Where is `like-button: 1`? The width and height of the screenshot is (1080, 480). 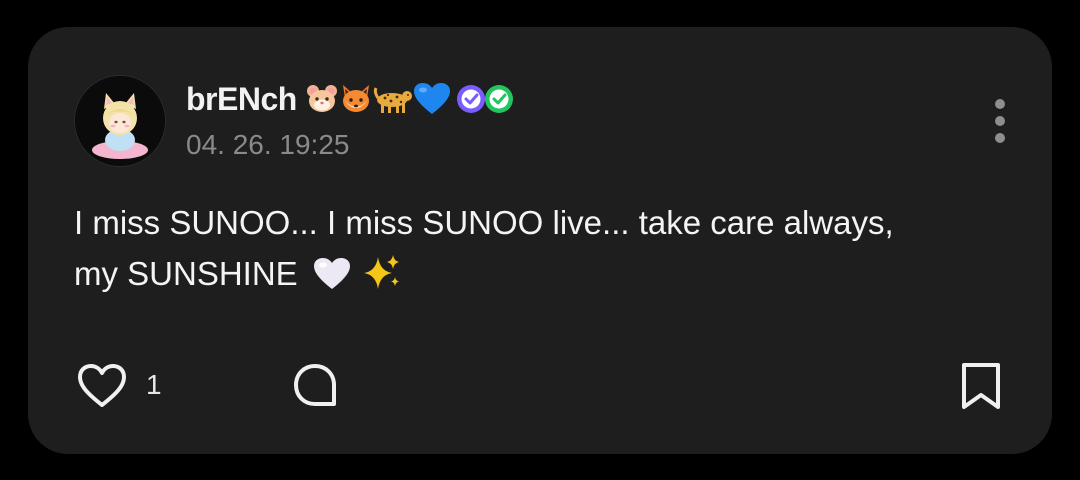 like-button: 1 is located at coordinates (119, 385).